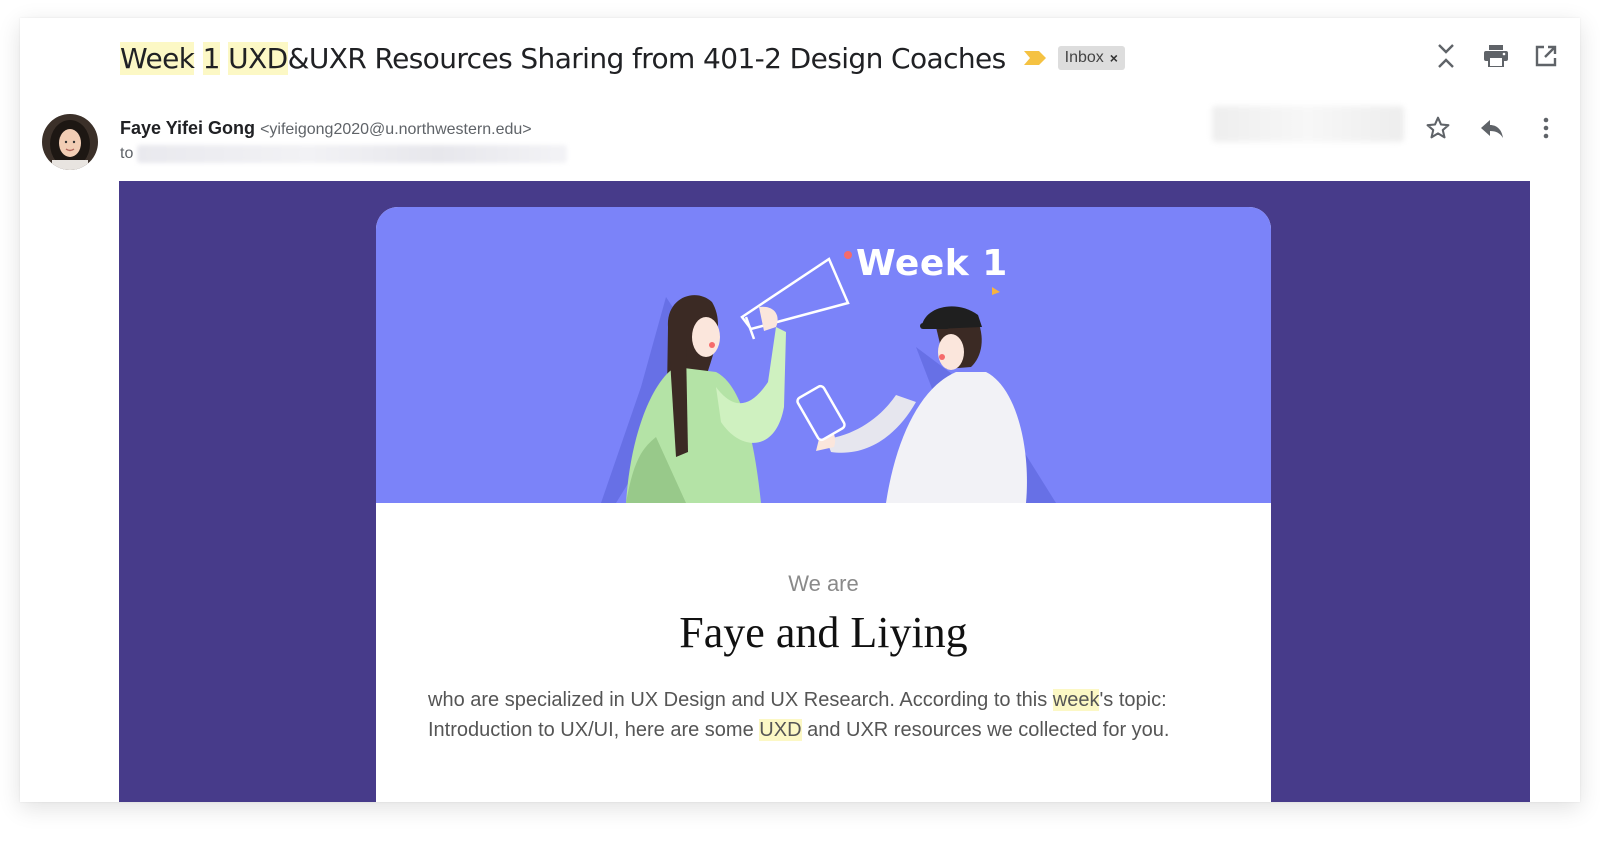 This screenshot has height=859, width=1600. I want to click on more-options-icon, so click(1546, 128).